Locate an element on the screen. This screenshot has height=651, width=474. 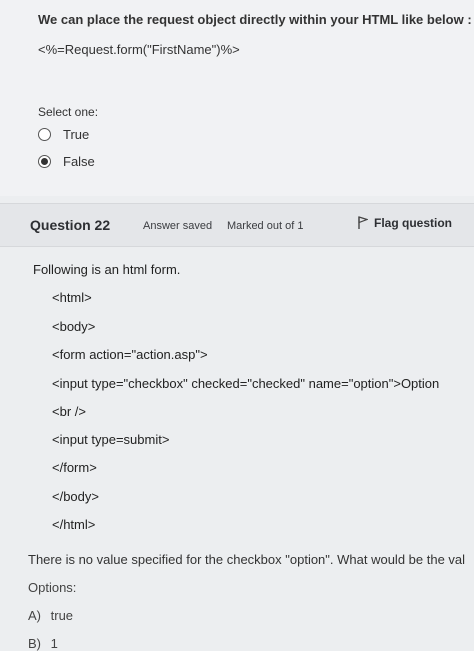
code-line: </form> is located at coordinates (74, 467).